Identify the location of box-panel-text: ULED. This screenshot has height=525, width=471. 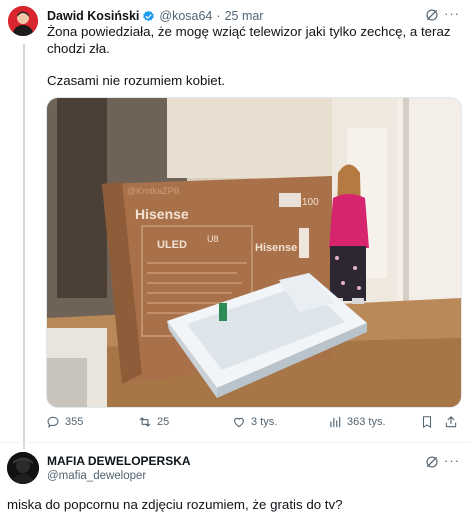
(172, 245).